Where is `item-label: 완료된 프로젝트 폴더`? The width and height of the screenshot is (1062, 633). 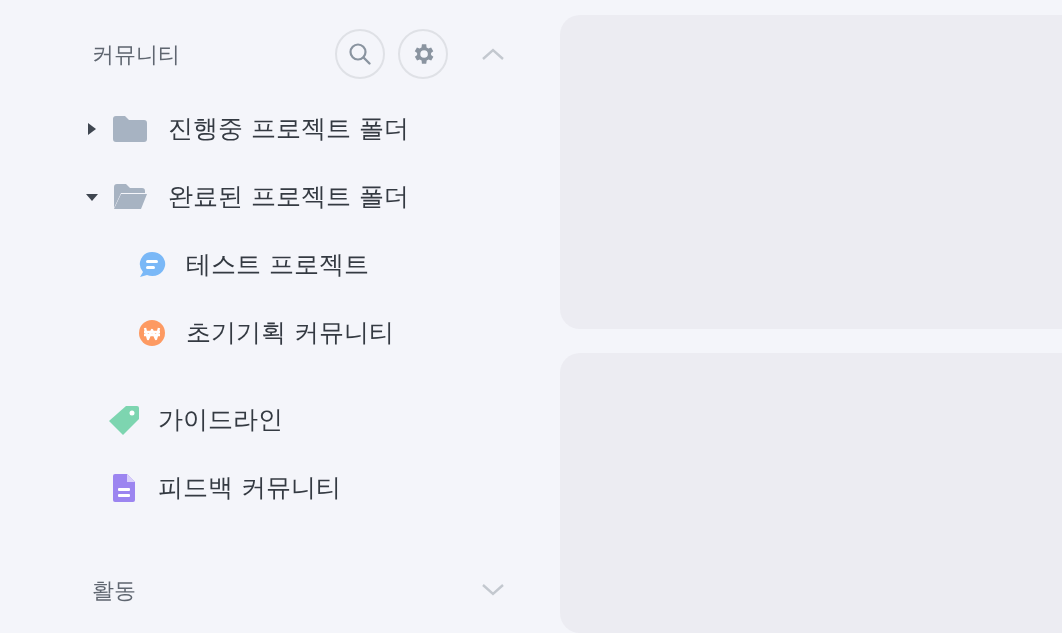
item-label: 완료된 프로젝트 폴더 is located at coordinates (288, 197).